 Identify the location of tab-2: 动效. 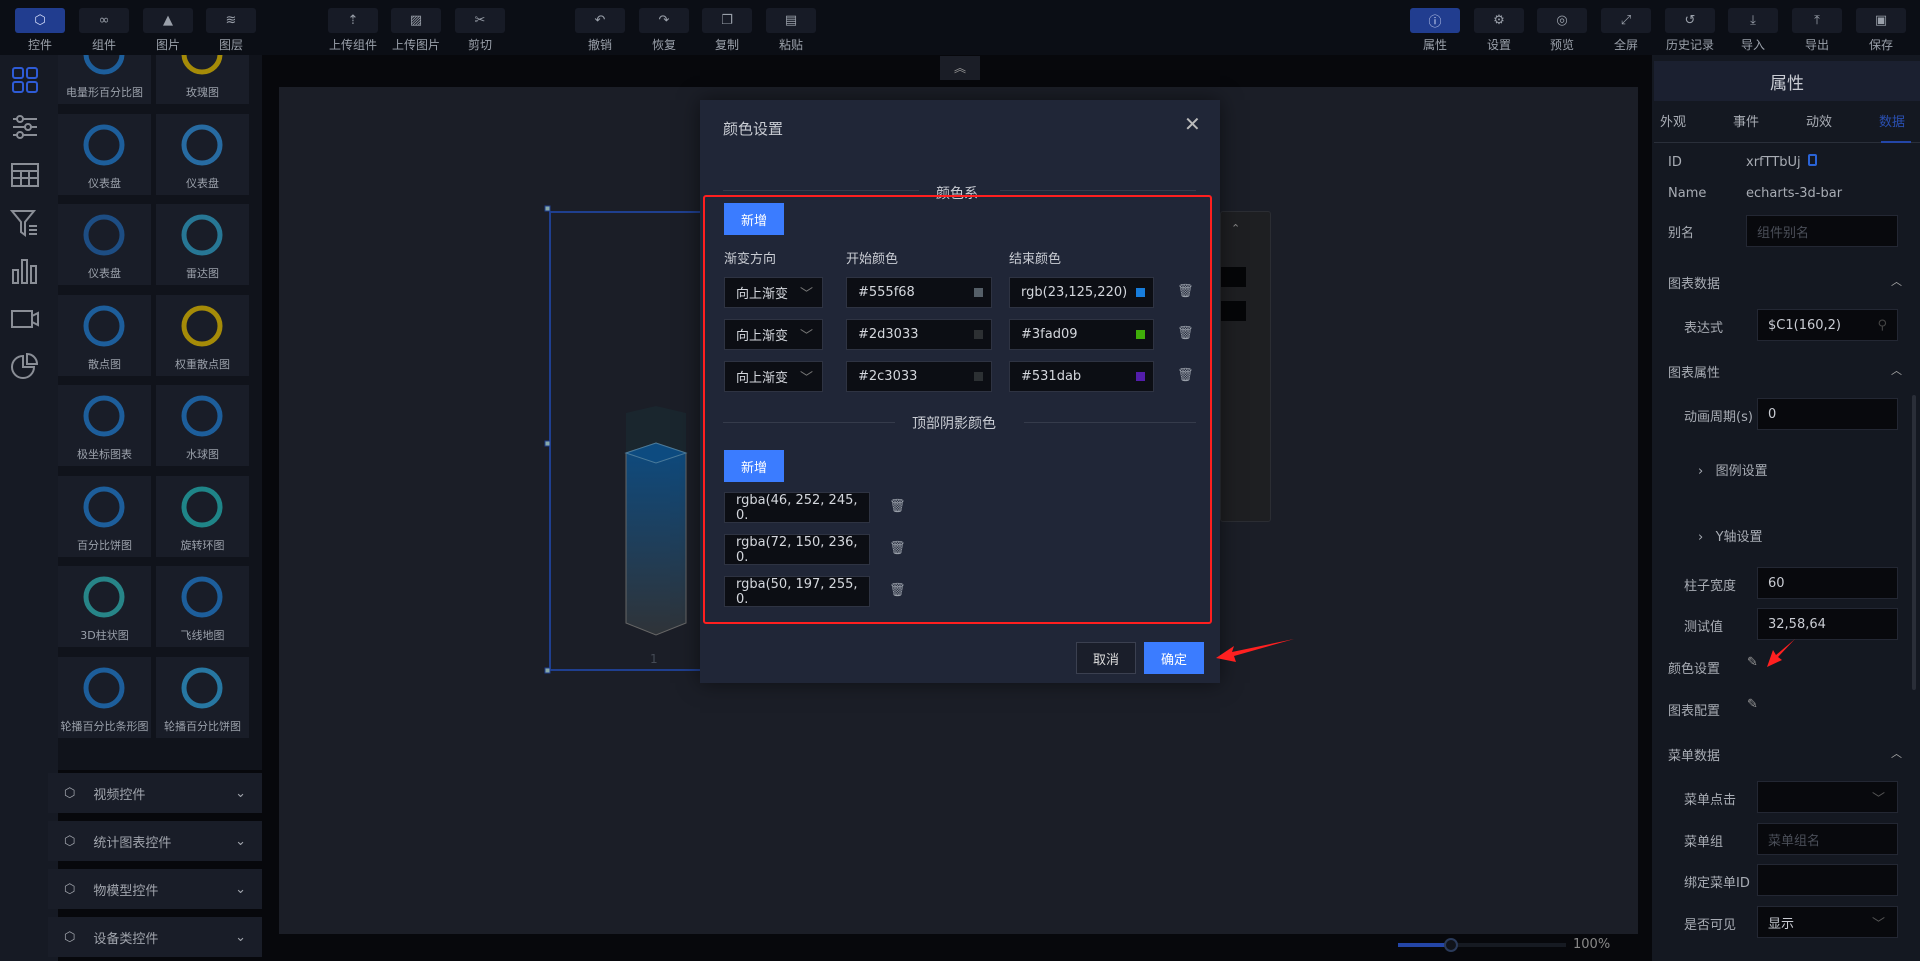
(1819, 120).